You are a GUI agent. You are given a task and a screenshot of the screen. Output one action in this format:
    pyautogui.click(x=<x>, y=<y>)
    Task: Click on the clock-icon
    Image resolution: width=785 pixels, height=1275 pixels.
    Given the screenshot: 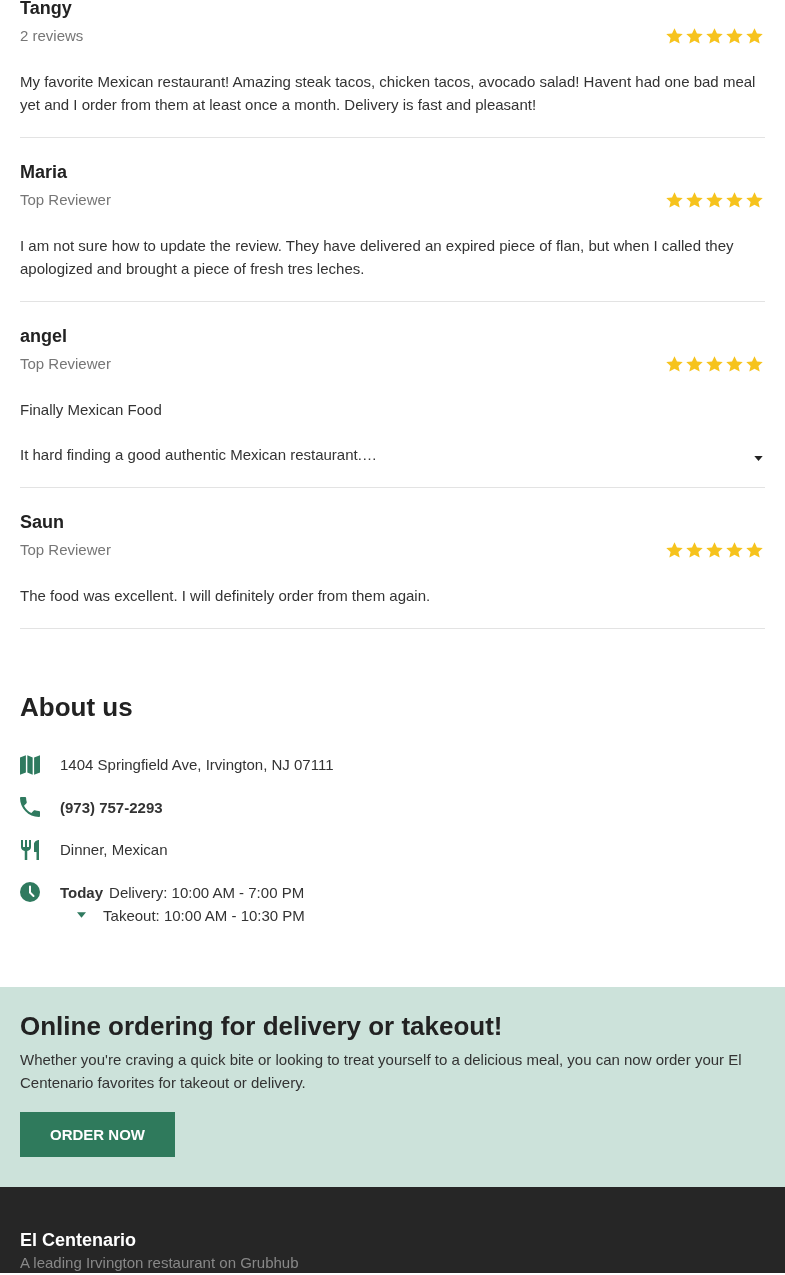 What is the action you would take?
    pyautogui.click(x=30, y=892)
    